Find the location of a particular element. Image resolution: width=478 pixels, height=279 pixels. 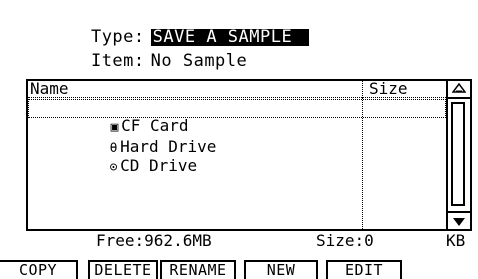

rename-button: RENAME is located at coordinates (198, 269).